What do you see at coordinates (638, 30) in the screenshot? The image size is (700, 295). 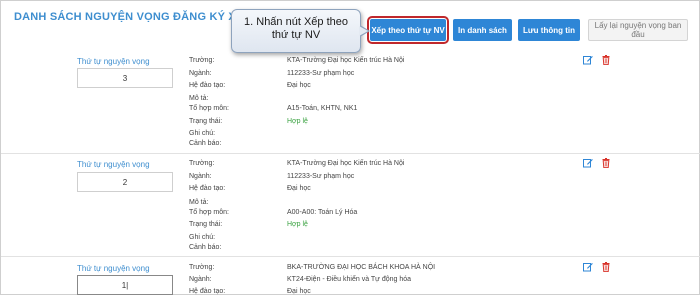 I see `restore-original-button: Lấy lại nguyện vọng ban đầu` at bounding box center [638, 30].